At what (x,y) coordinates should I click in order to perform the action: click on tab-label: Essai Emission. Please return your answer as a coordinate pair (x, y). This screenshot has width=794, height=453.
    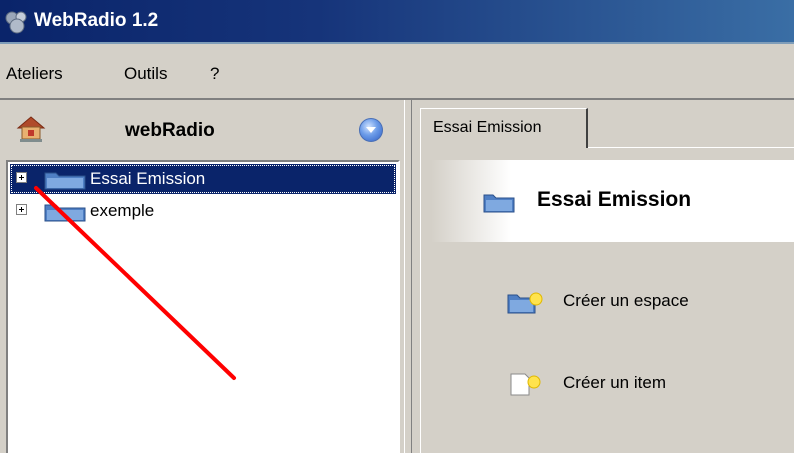
    Looking at the image, I should click on (487, 127).